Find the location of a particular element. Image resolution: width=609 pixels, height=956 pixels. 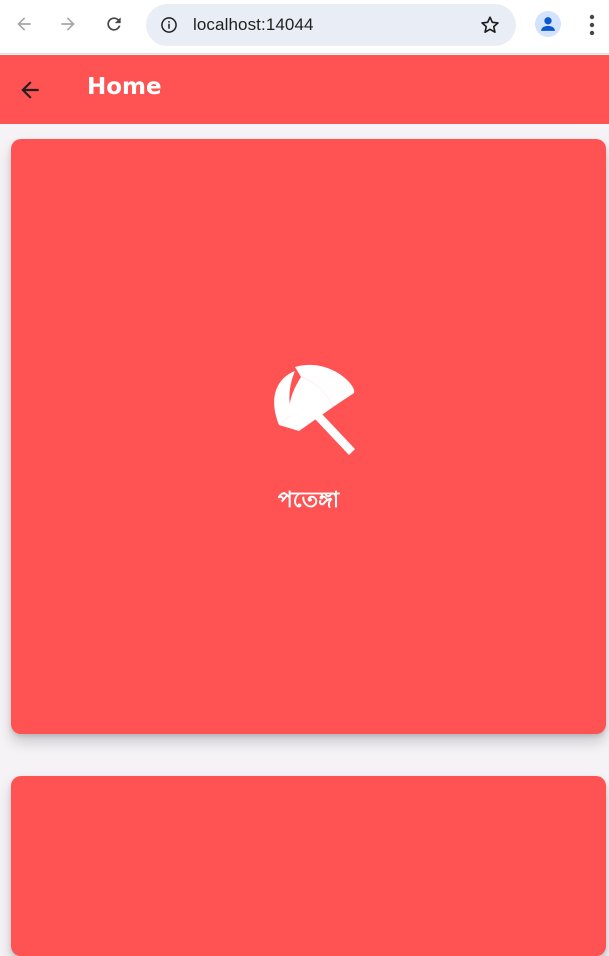

browser-menu-button is located at coordinates (592, 25).